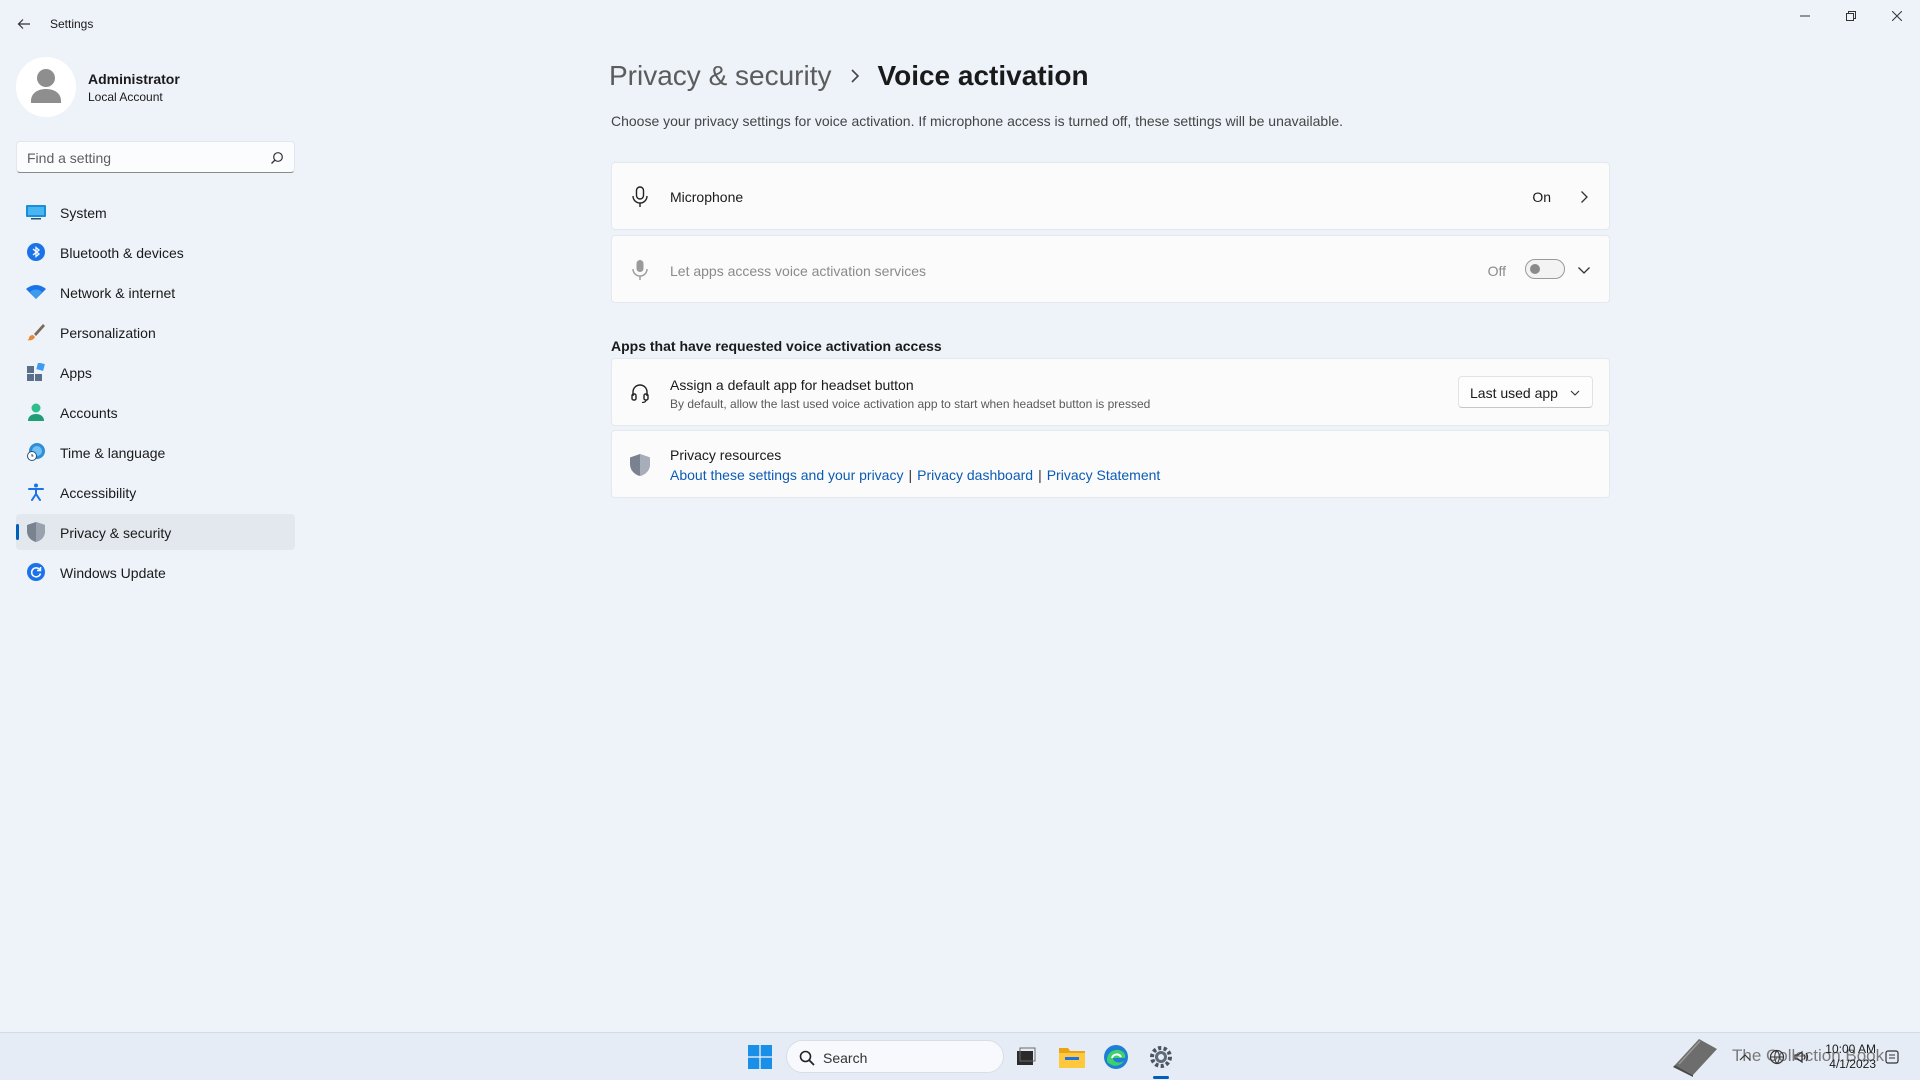 Image resolution: width=1920 pixels, height=1080 pixels. What do you see at coordinates (975, 475) in the screenshot?
I see `privacy-dashboard-link: Privacy dashboard` at bounding box center [975, 475].